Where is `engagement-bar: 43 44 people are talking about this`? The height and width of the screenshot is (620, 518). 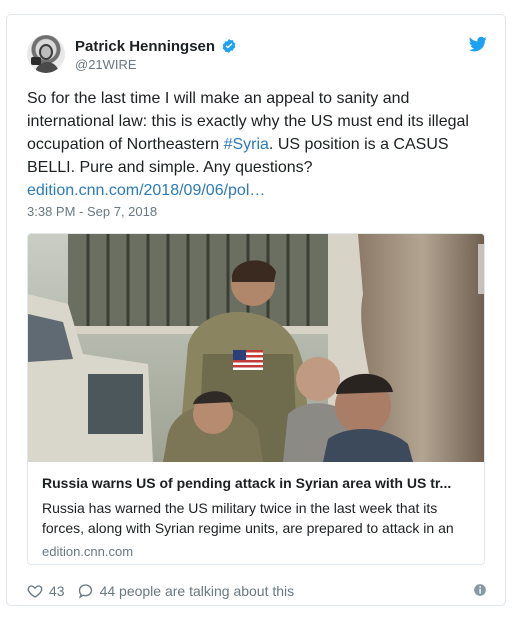
engagement-bar: 43 44 people are talking about this is located at coordinates (257, 591).